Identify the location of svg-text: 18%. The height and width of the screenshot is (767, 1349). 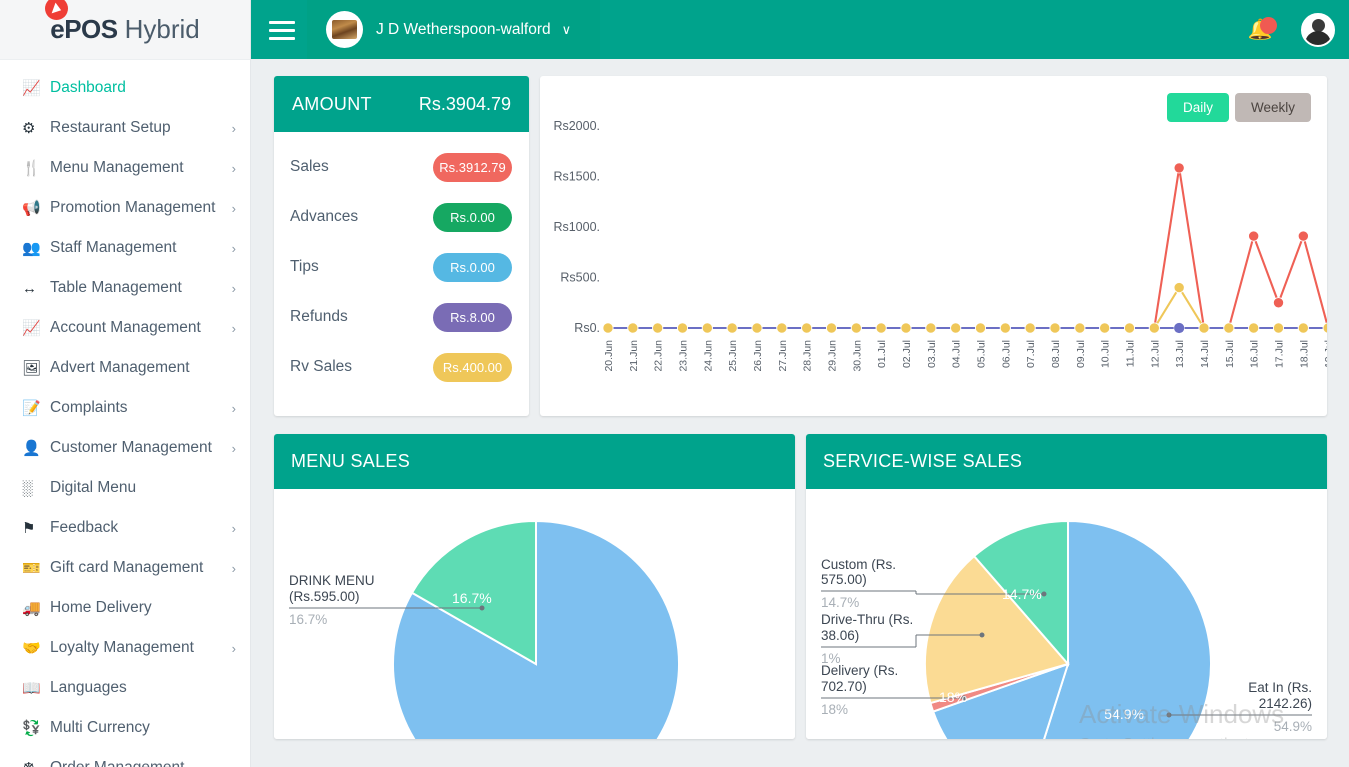
(953, 697).